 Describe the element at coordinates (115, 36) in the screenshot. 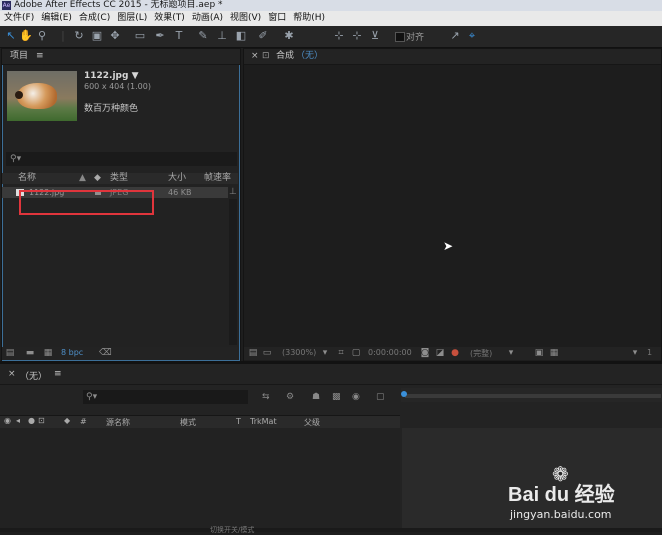

I see `pan-behind-tool-icon: ✥` at that location.